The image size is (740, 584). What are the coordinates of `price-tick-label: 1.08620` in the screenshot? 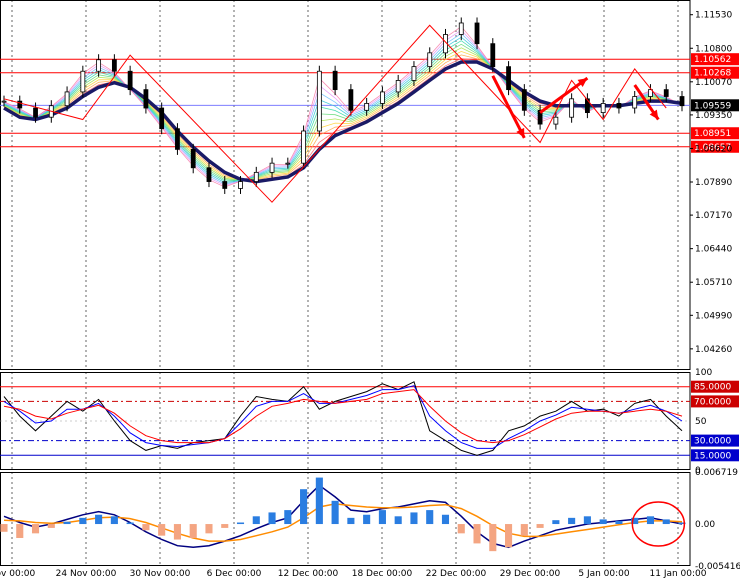 It's located at (713, 149).